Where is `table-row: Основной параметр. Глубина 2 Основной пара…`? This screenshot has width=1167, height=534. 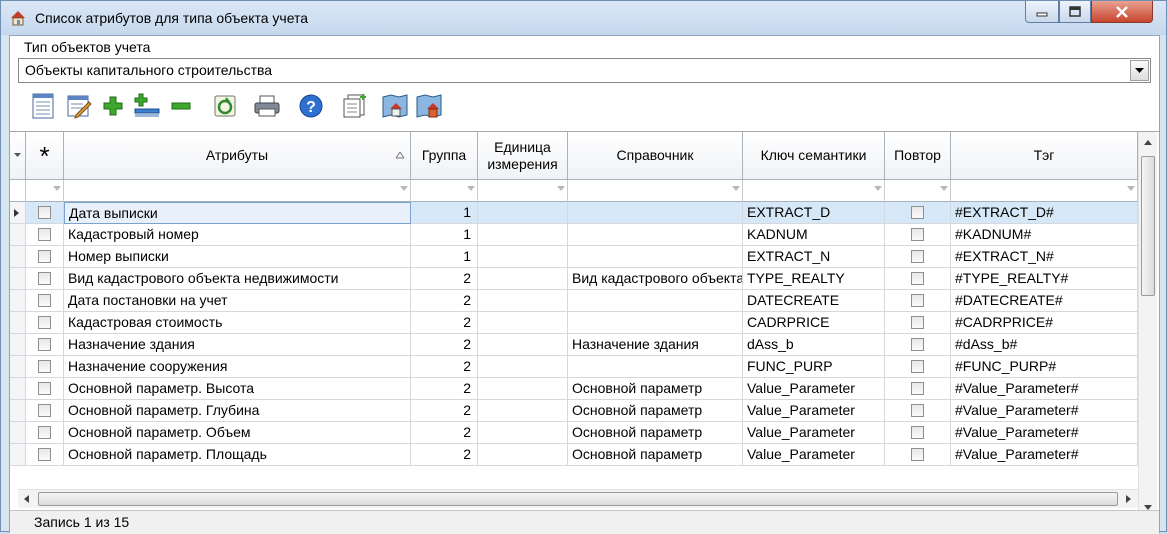
table-row: Основной параметр. Глубина 2 Основной пара… is located at coordinates (574, 411).